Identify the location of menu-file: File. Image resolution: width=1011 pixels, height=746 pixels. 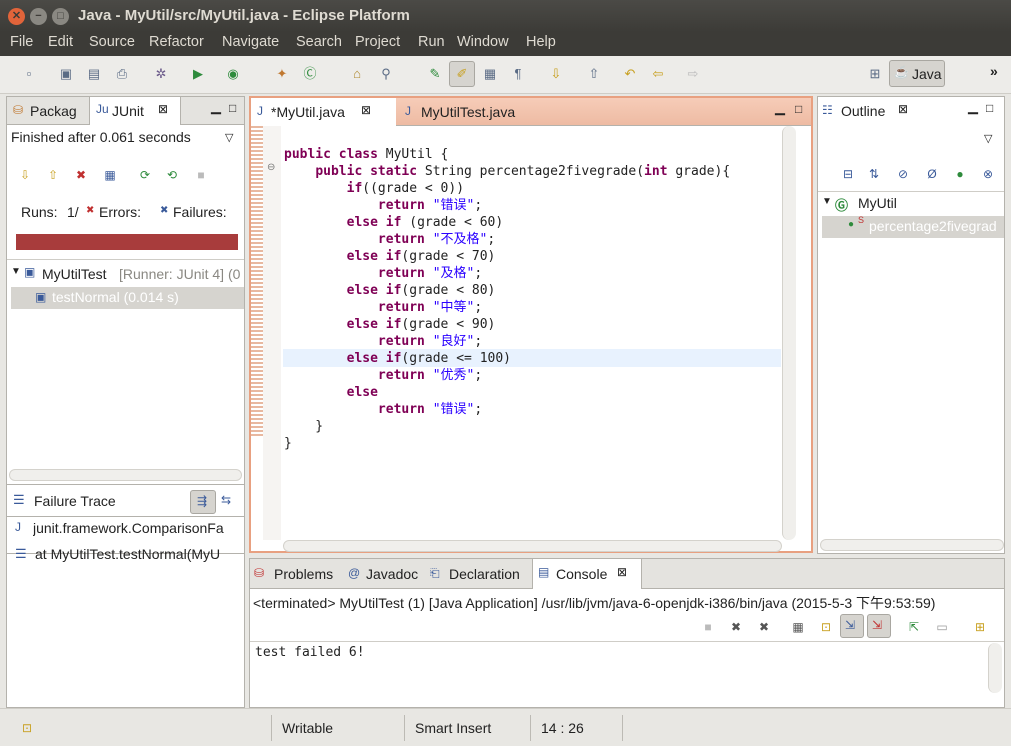
(21, 42).